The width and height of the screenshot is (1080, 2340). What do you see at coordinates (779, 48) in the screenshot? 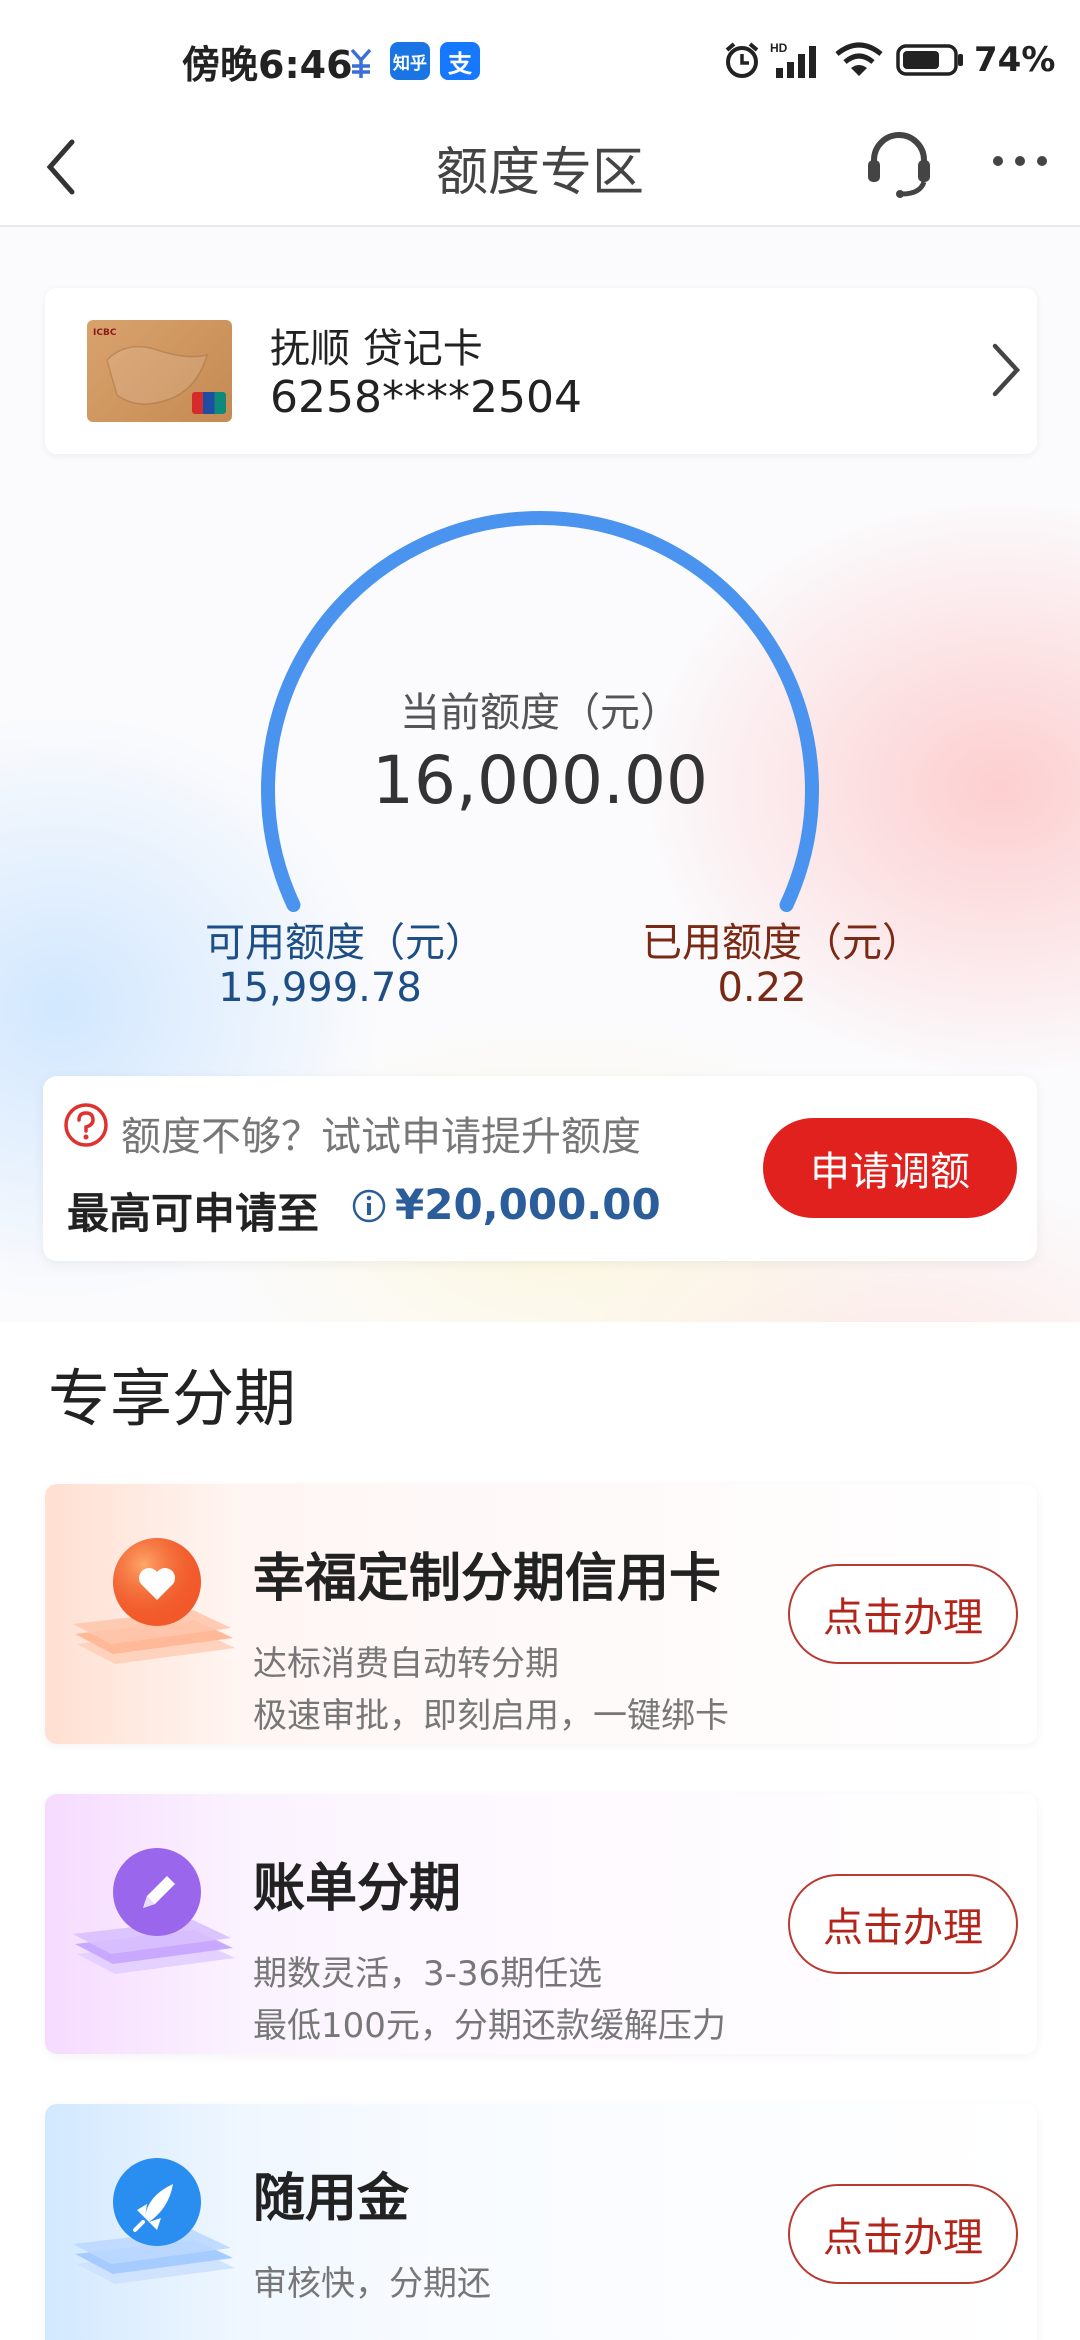
I see `svg-text: HD` at bounding box center [779, 48].